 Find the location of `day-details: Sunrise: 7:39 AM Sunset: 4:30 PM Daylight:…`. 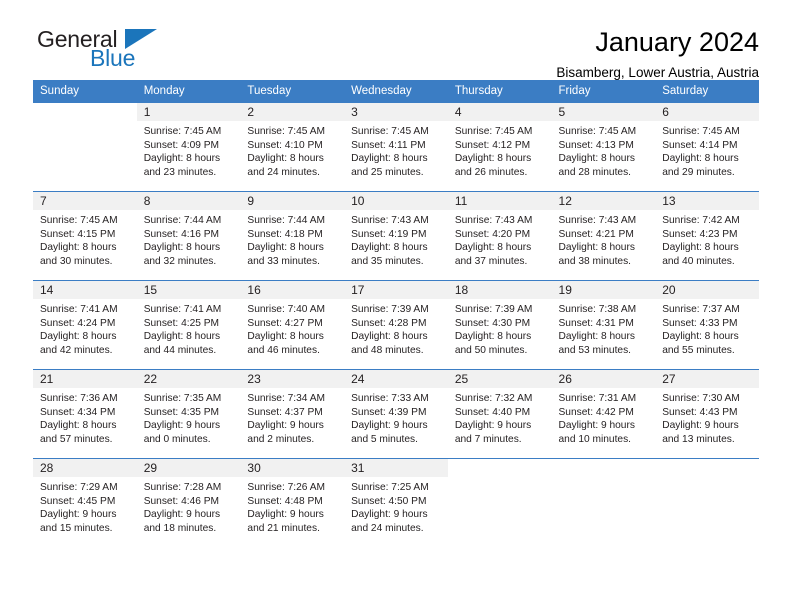

day-details: Sunrise: 7:39 AM Sunset: 4:30 PM Daylight:… is located at coordinates (500, 328).